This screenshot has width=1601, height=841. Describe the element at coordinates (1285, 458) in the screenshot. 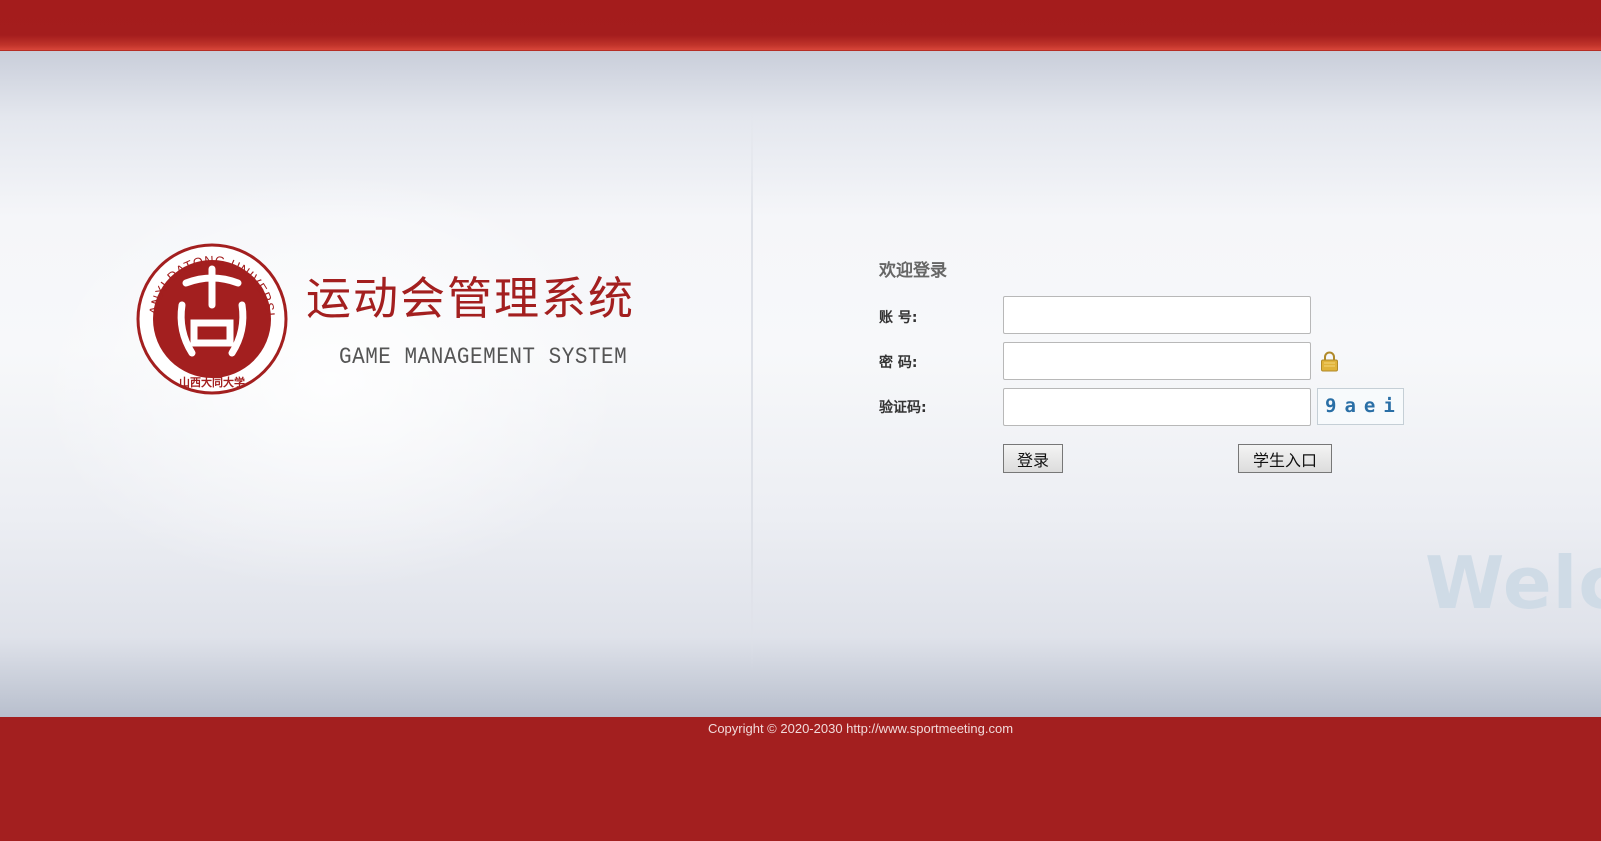

I see `student-entry-button: 学生入口` at that location.